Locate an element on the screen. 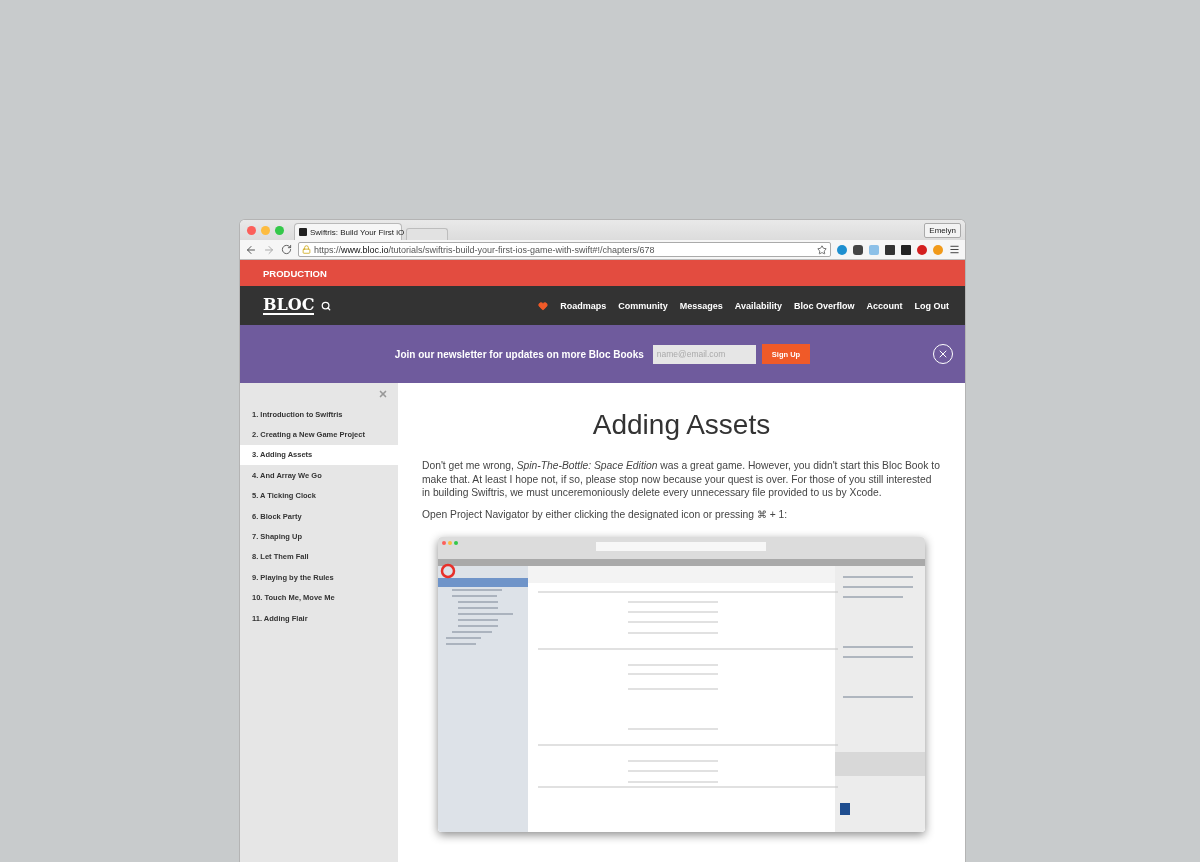 Image resolution: width=1200 pixels, height=862 pixels. logo: BLOC is located at coordinates (289, 305).